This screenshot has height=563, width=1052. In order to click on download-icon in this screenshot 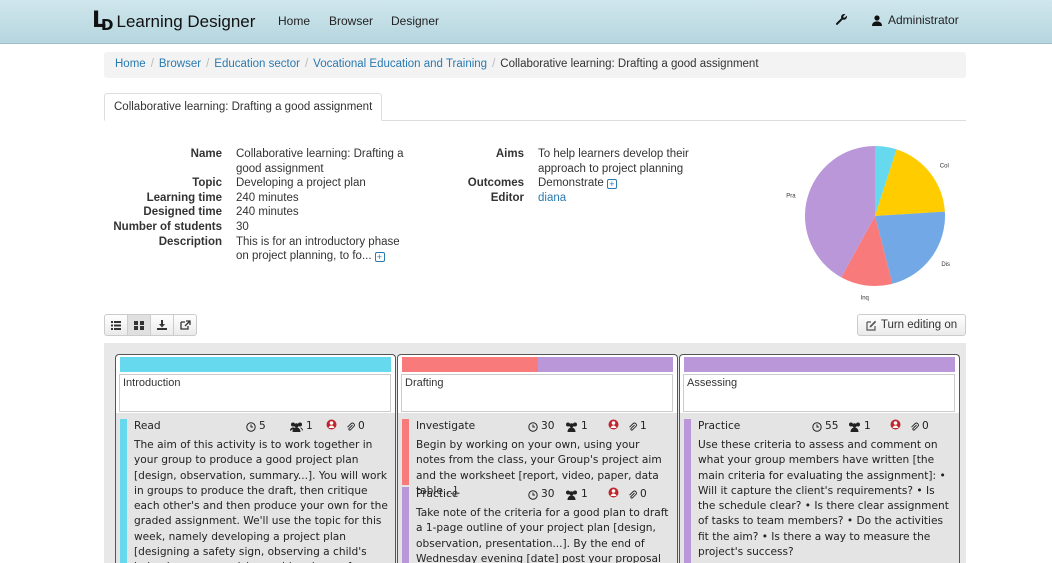, I will do `click(162, 325)`.